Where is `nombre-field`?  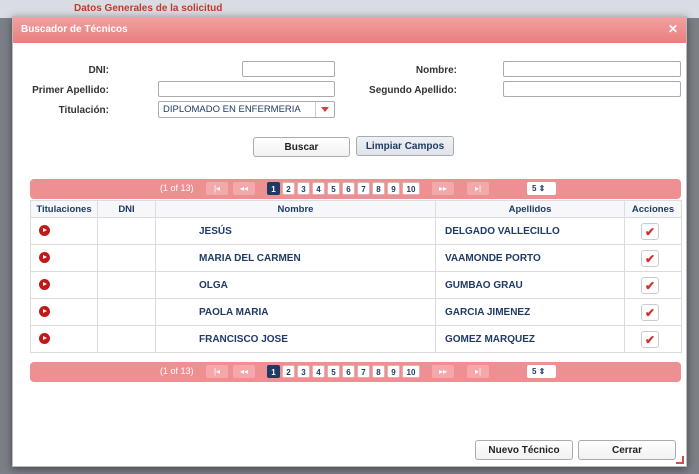 nombre-field is located at coordinates (592, 69).